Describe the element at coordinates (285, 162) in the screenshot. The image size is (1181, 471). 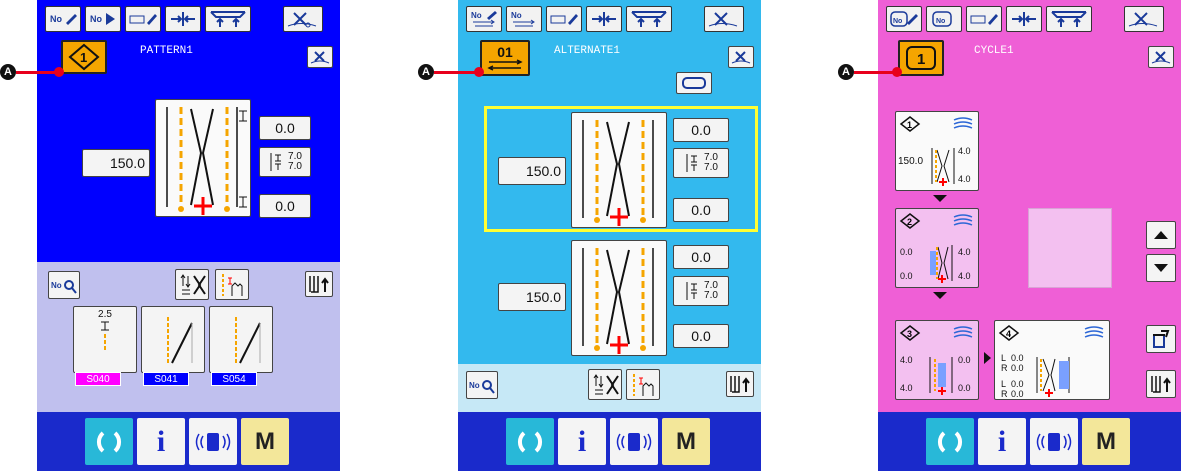
I see `pitch-field: 7.0 7.0` at that location.